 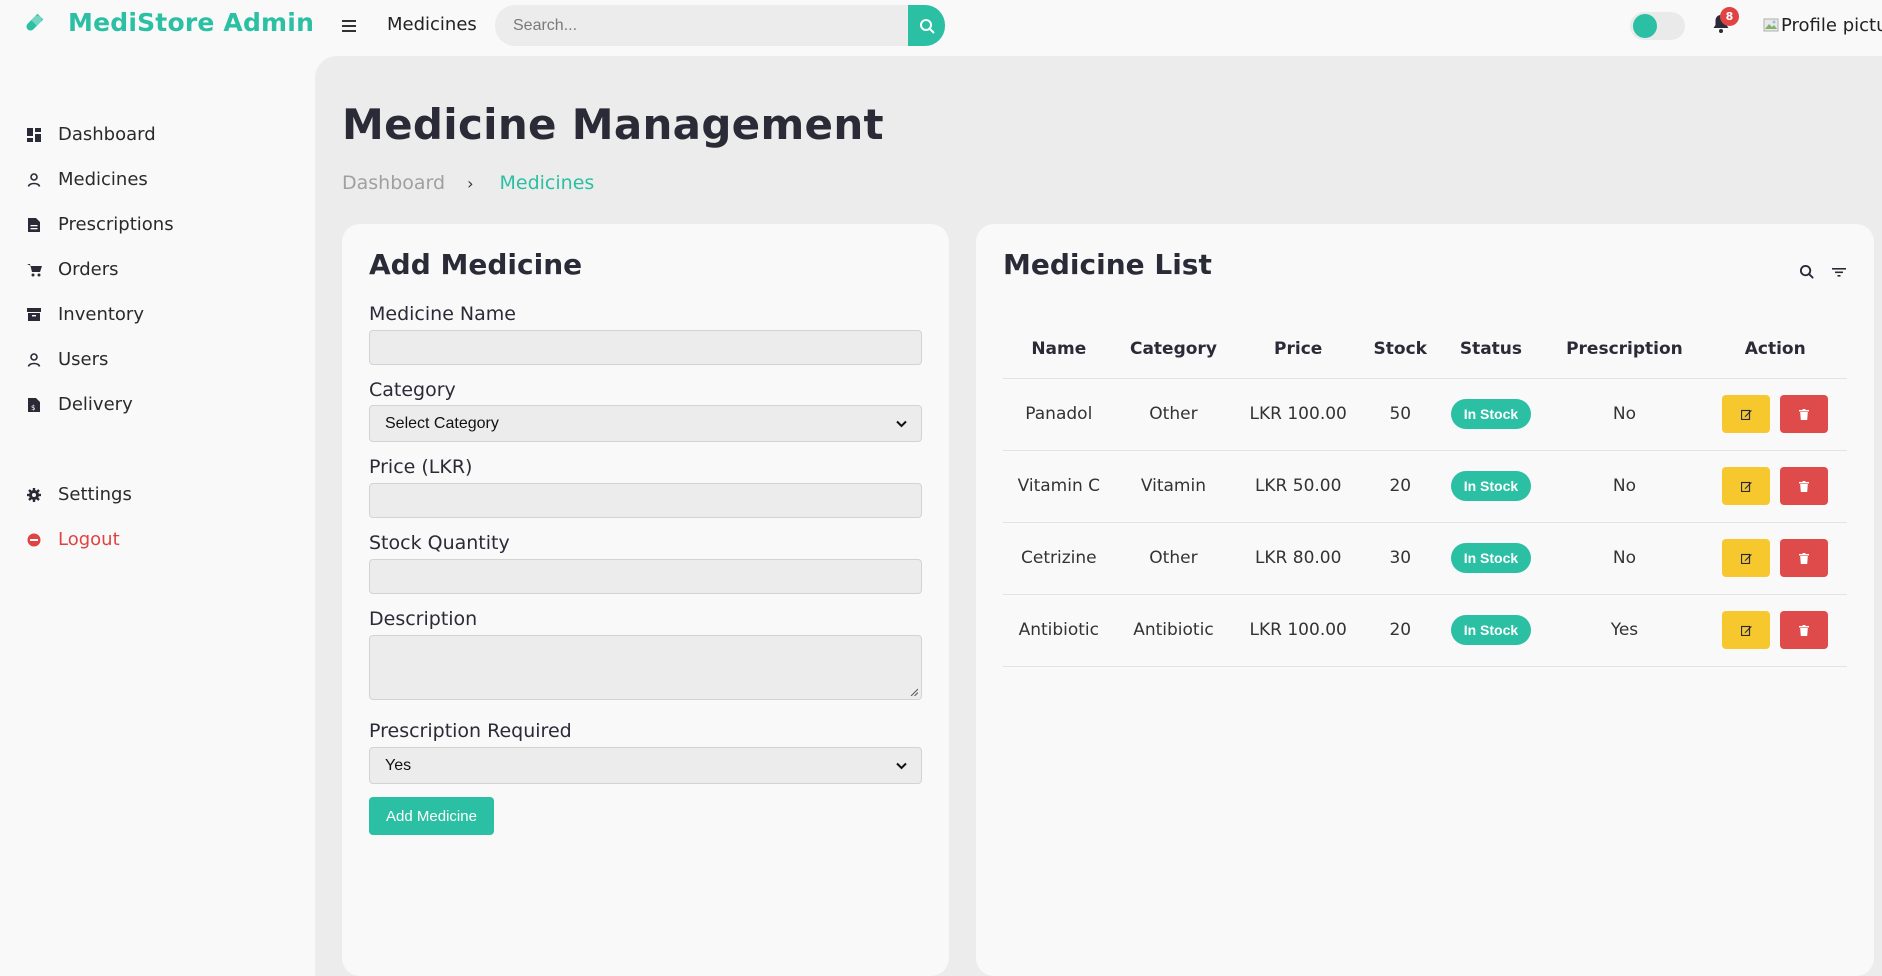 I want to click on table-row: Cetrizine Other LKR 80.00 30 In Stock No, so click(x=1425, y=558).